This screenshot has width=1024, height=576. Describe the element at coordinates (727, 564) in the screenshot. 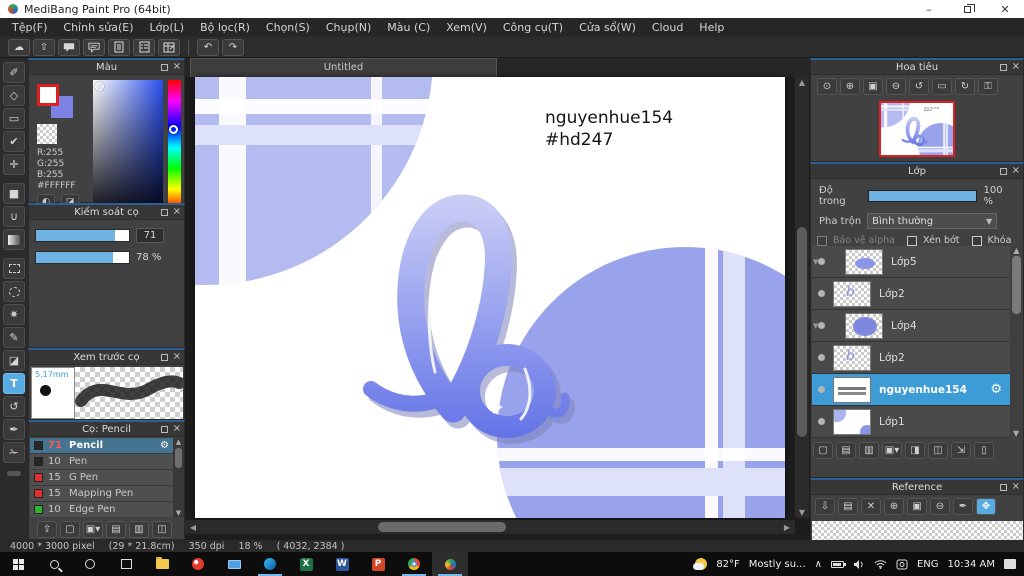

I see `weather-temp: 82°F` at that location.